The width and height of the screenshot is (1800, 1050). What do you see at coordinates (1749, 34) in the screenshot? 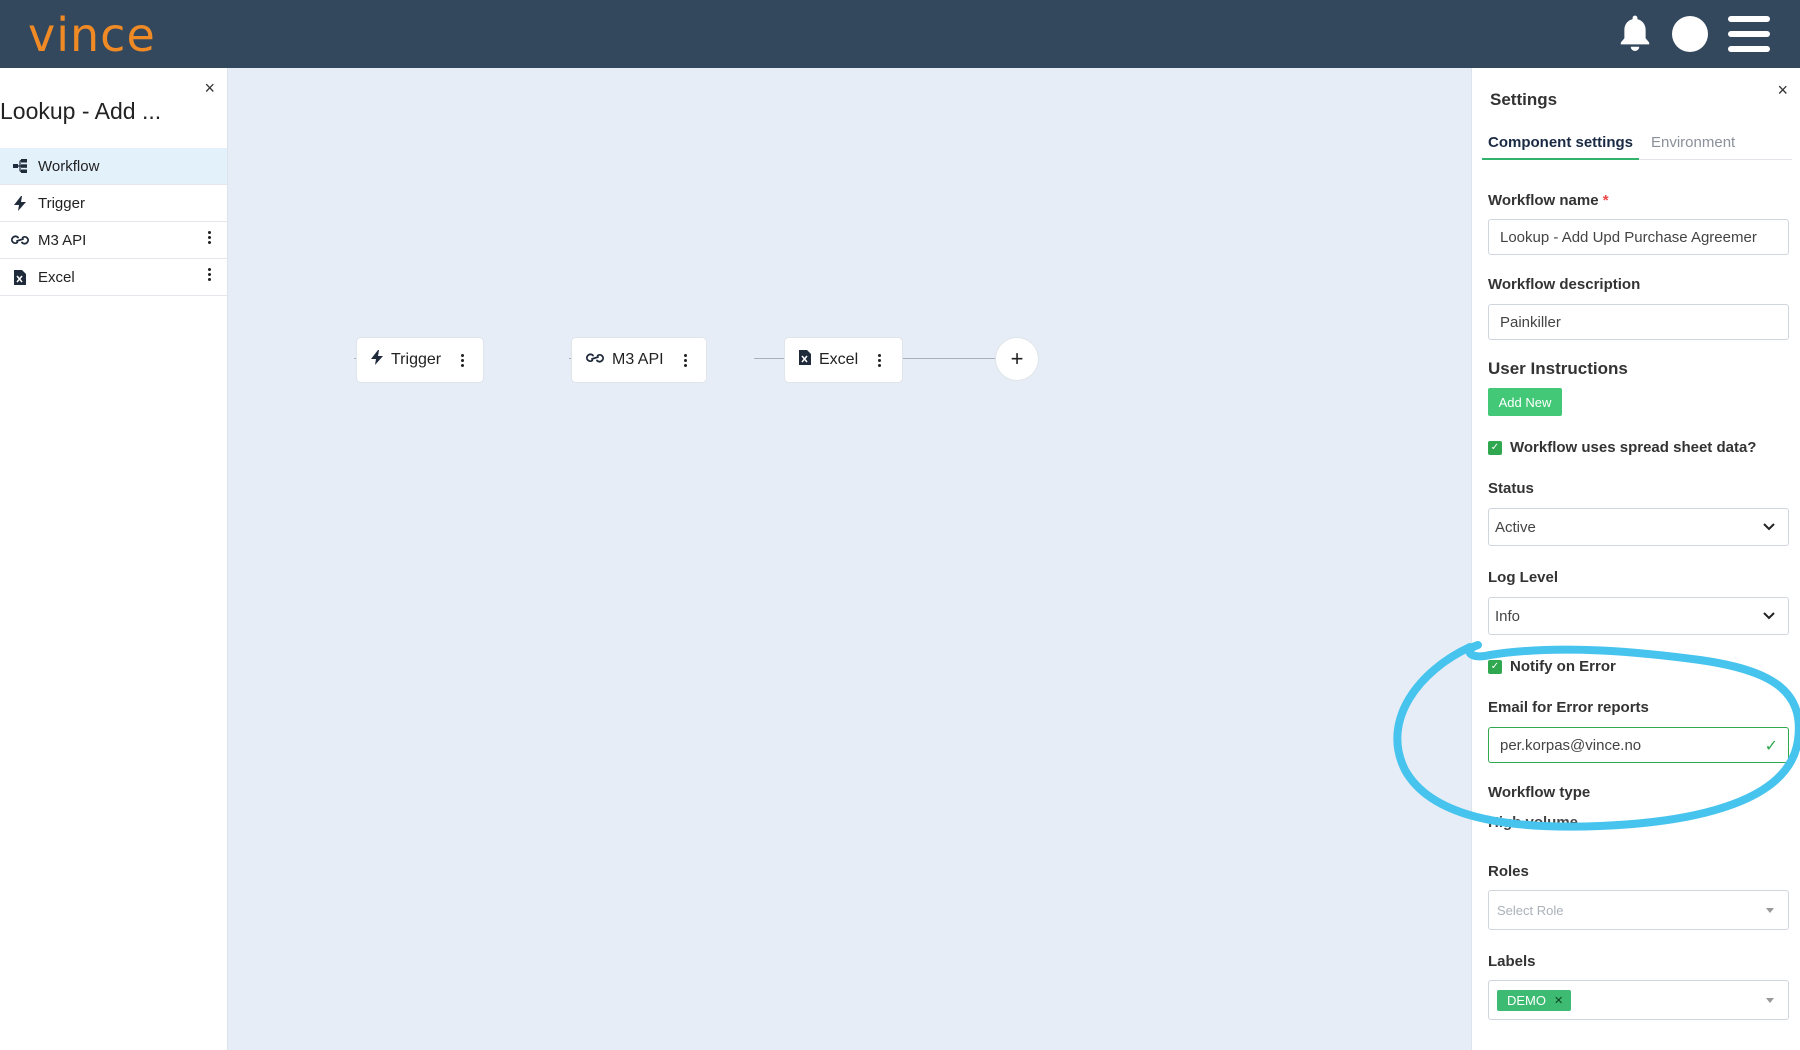
I see `hamburger-menu-icon` at bounding box center [1749, 34].